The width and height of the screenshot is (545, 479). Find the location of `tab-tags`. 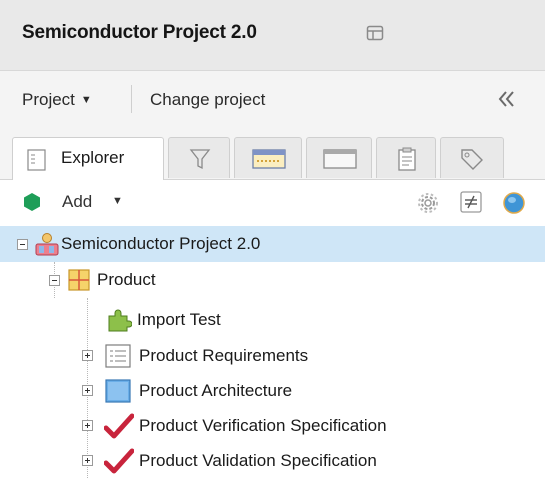

tab-tags is located at coordinates (472, 157).